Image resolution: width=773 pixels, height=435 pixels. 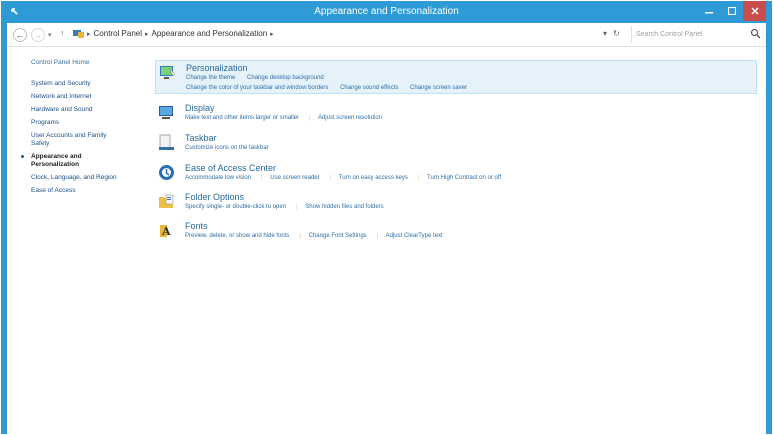 I want to click on category-links: Customize icons on the taskbar, so click(x=232, y=148).